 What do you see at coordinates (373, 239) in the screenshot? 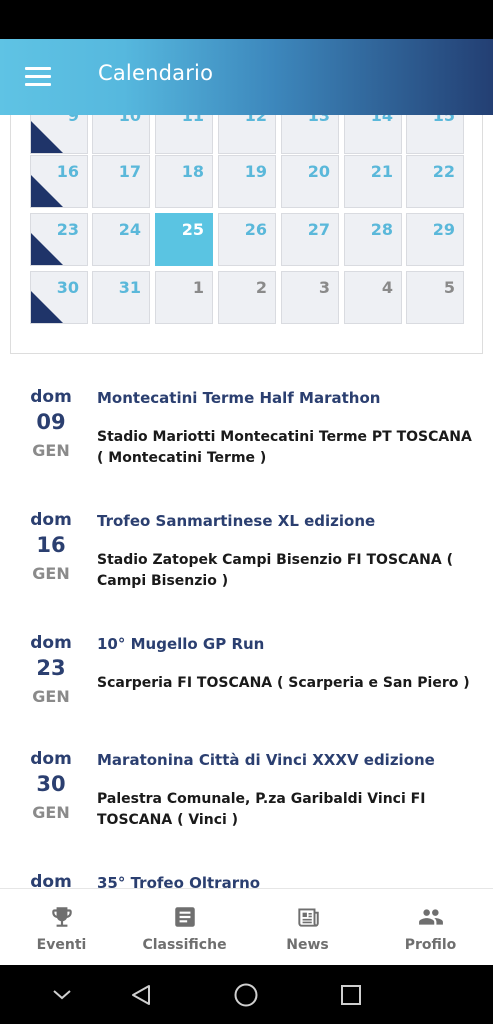
I see `calendar-day-cell: 28` at bounding box center [373, 239].